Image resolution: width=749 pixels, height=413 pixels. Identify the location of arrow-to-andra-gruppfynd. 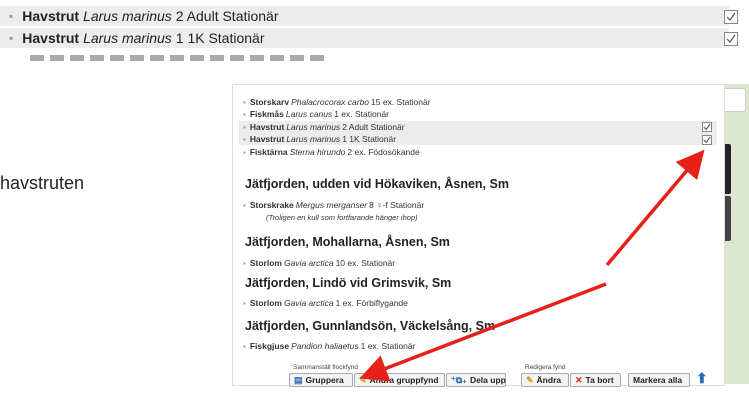
(483, 332).